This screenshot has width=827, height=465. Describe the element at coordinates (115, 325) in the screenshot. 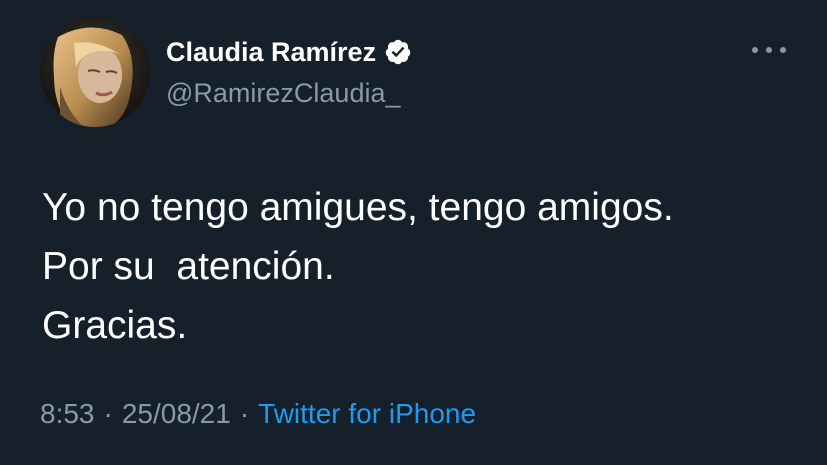

I see `tweet-line: Gracias.` at that location.